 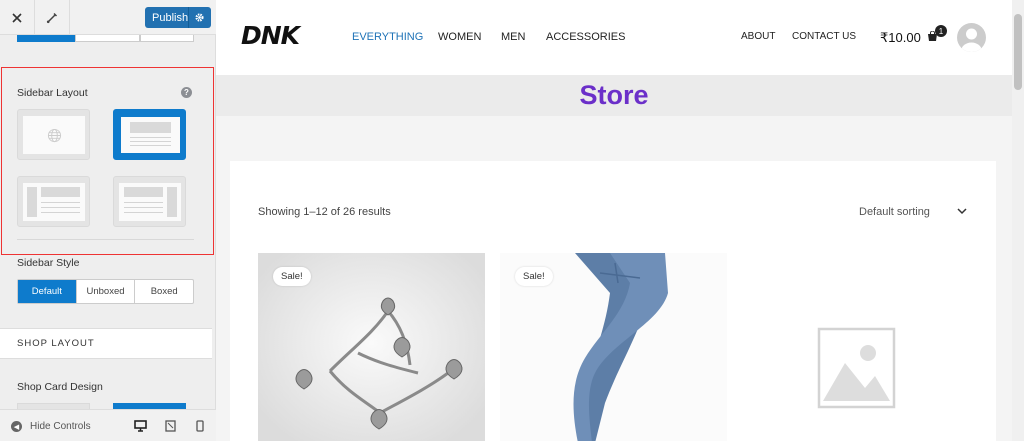 I want to click on mobile-icon, so click(x=200, y=426).